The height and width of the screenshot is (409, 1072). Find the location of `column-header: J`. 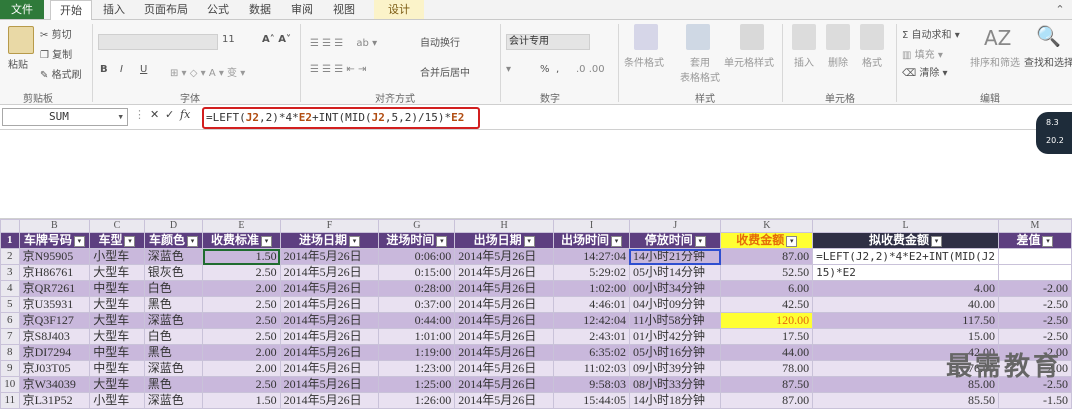

column-header: J is located at coordinates (675, 226).